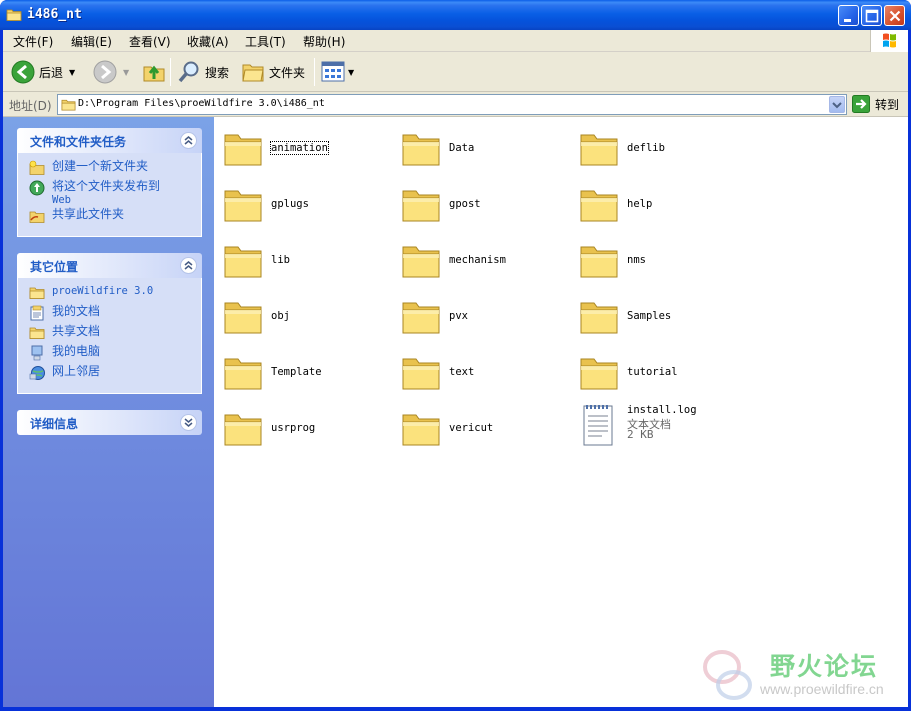 The width and height of the screenshot is (911, 711). What do you see at coordinates (150, 41) in the screenshot?
I see `menu-view: 查看(V)` at bounding box center [150, 41].